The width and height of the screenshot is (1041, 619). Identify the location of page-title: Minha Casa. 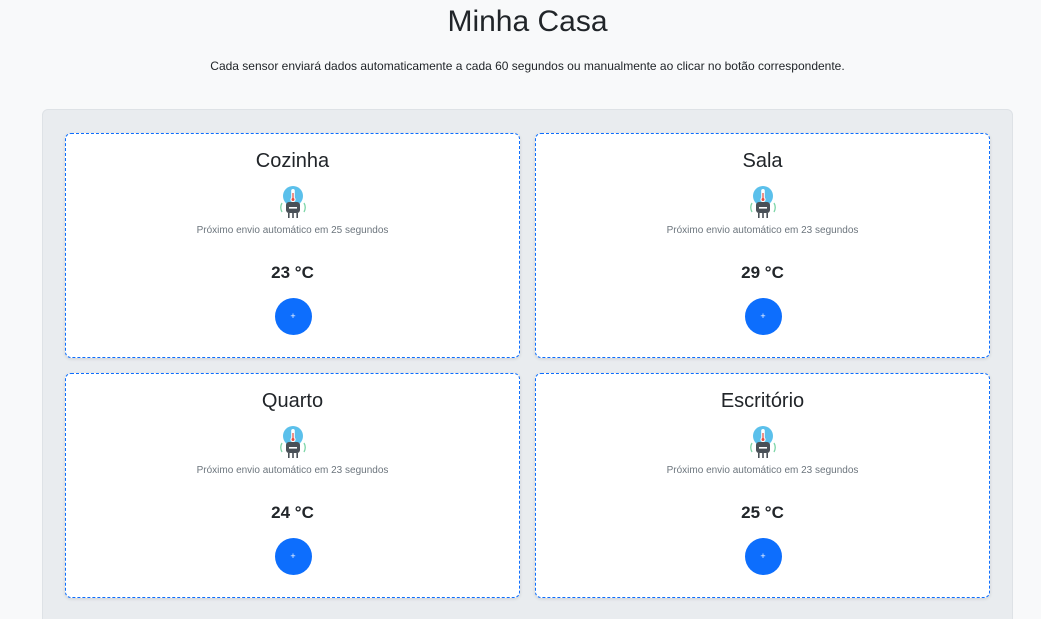
(527, 21).